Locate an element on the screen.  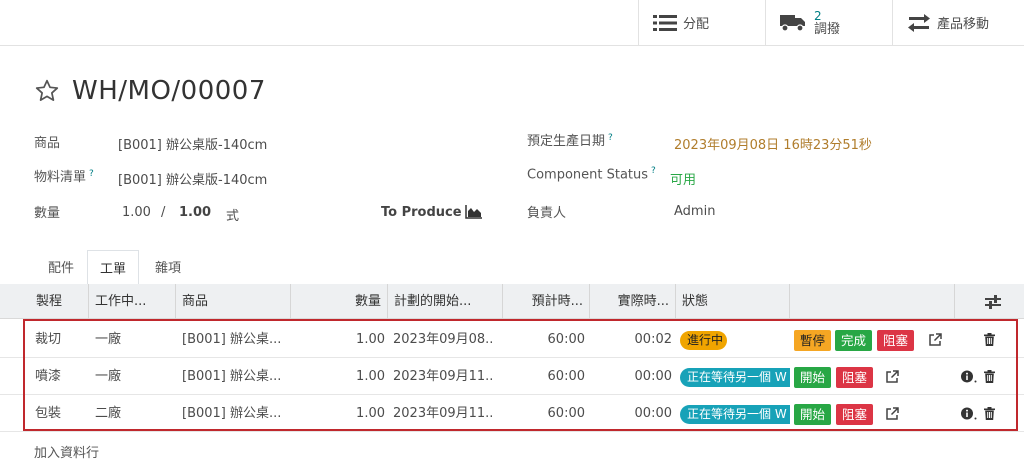
quantity-done-field: 1.00 is located at coordinates (136, 212).